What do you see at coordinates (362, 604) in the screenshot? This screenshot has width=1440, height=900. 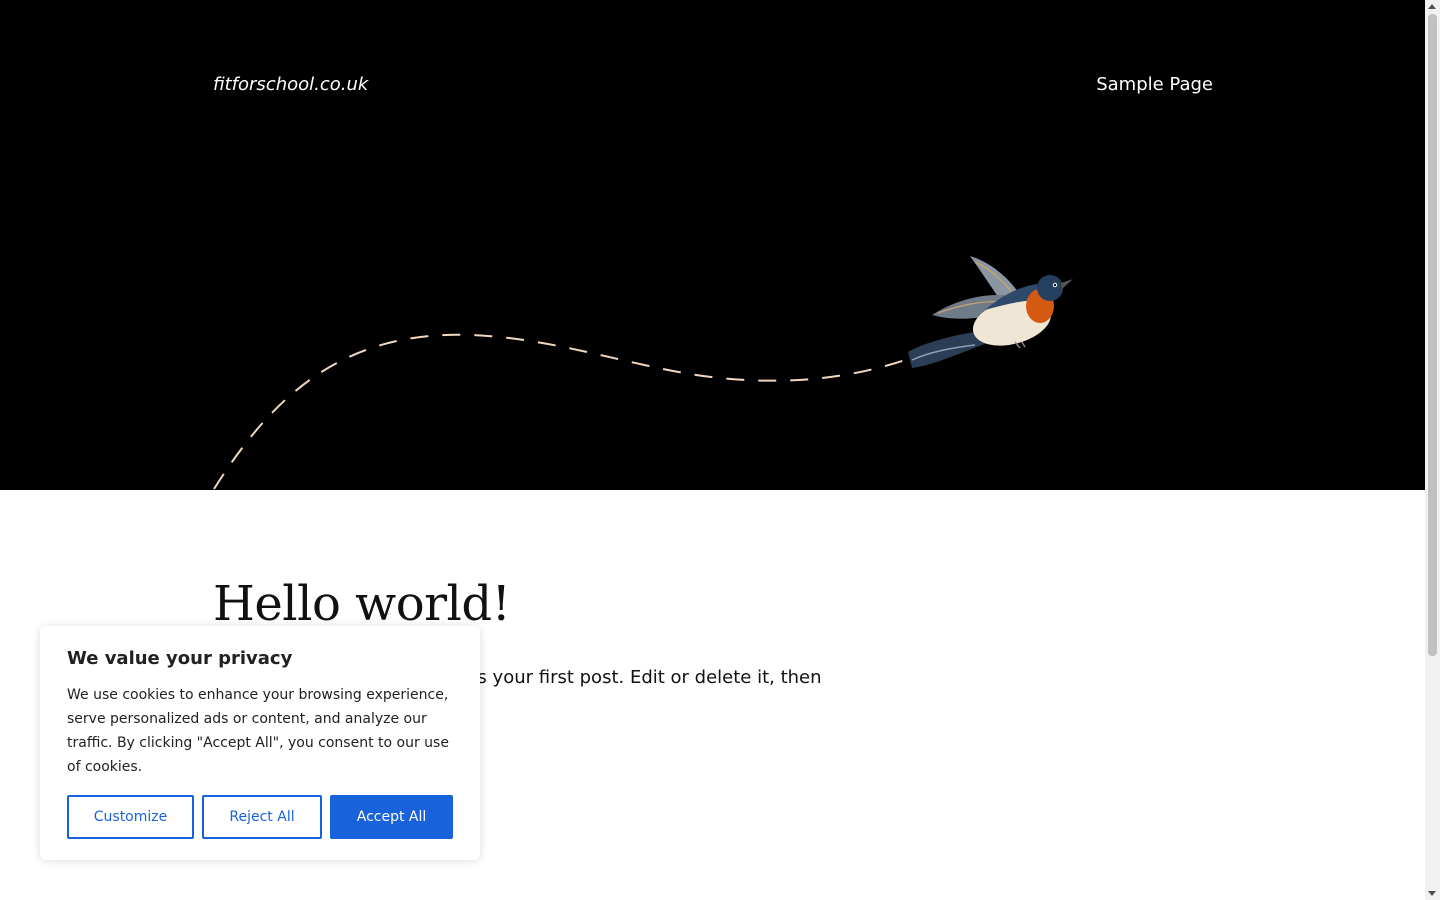 I see `post-title: Hello world!` at bounding box center [362, 604].